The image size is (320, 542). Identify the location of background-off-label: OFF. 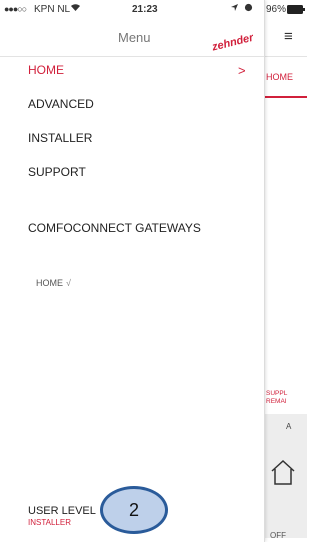
(278, 535).